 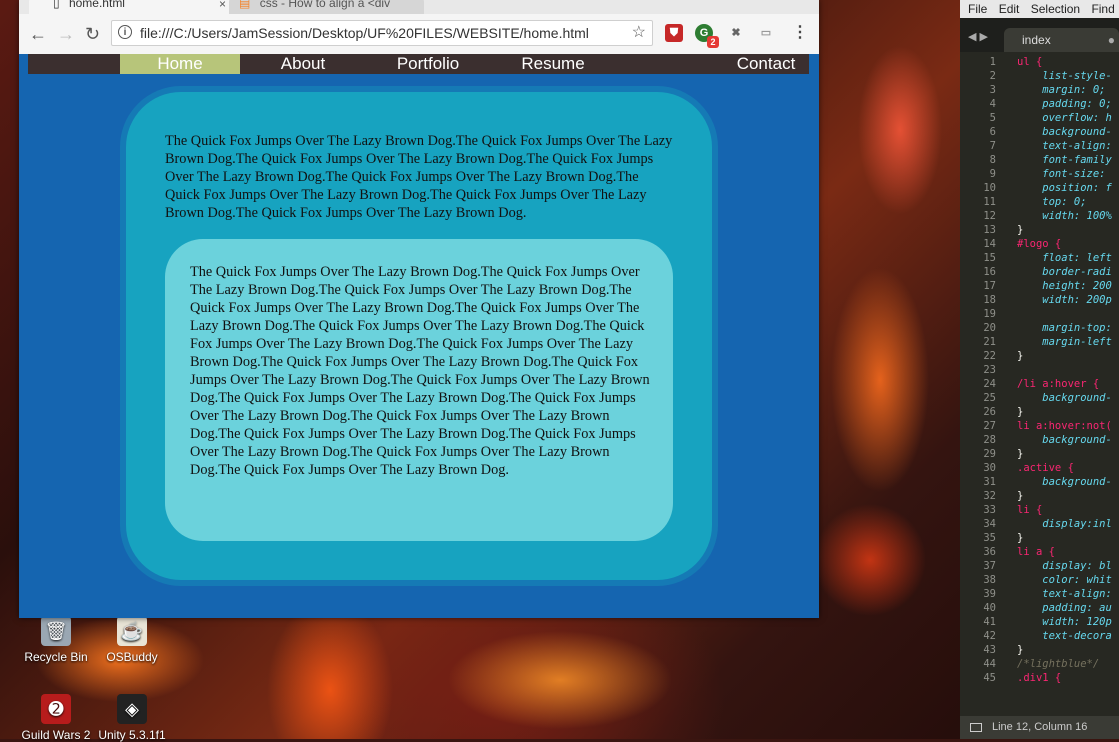 I want to click on line-number: 32, so click(x=989, y=496).